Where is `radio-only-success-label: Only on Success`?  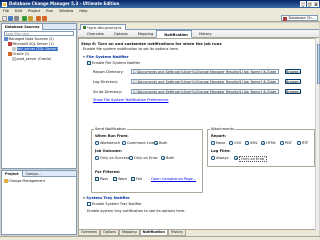 radio-only-success-label: Only on Success is located at coordinates (115, 157).